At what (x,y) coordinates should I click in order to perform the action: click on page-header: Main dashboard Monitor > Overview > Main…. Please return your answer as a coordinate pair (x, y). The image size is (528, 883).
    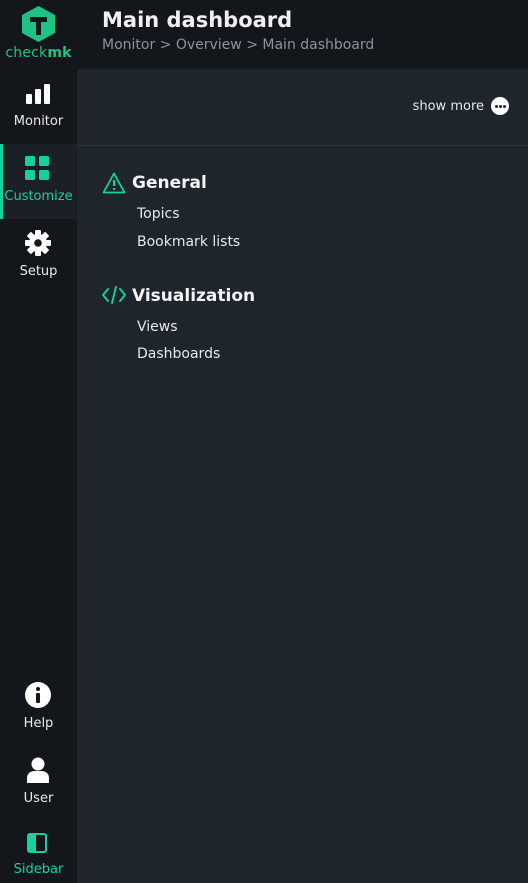
    Looking at the image, I should click on (302, 34).